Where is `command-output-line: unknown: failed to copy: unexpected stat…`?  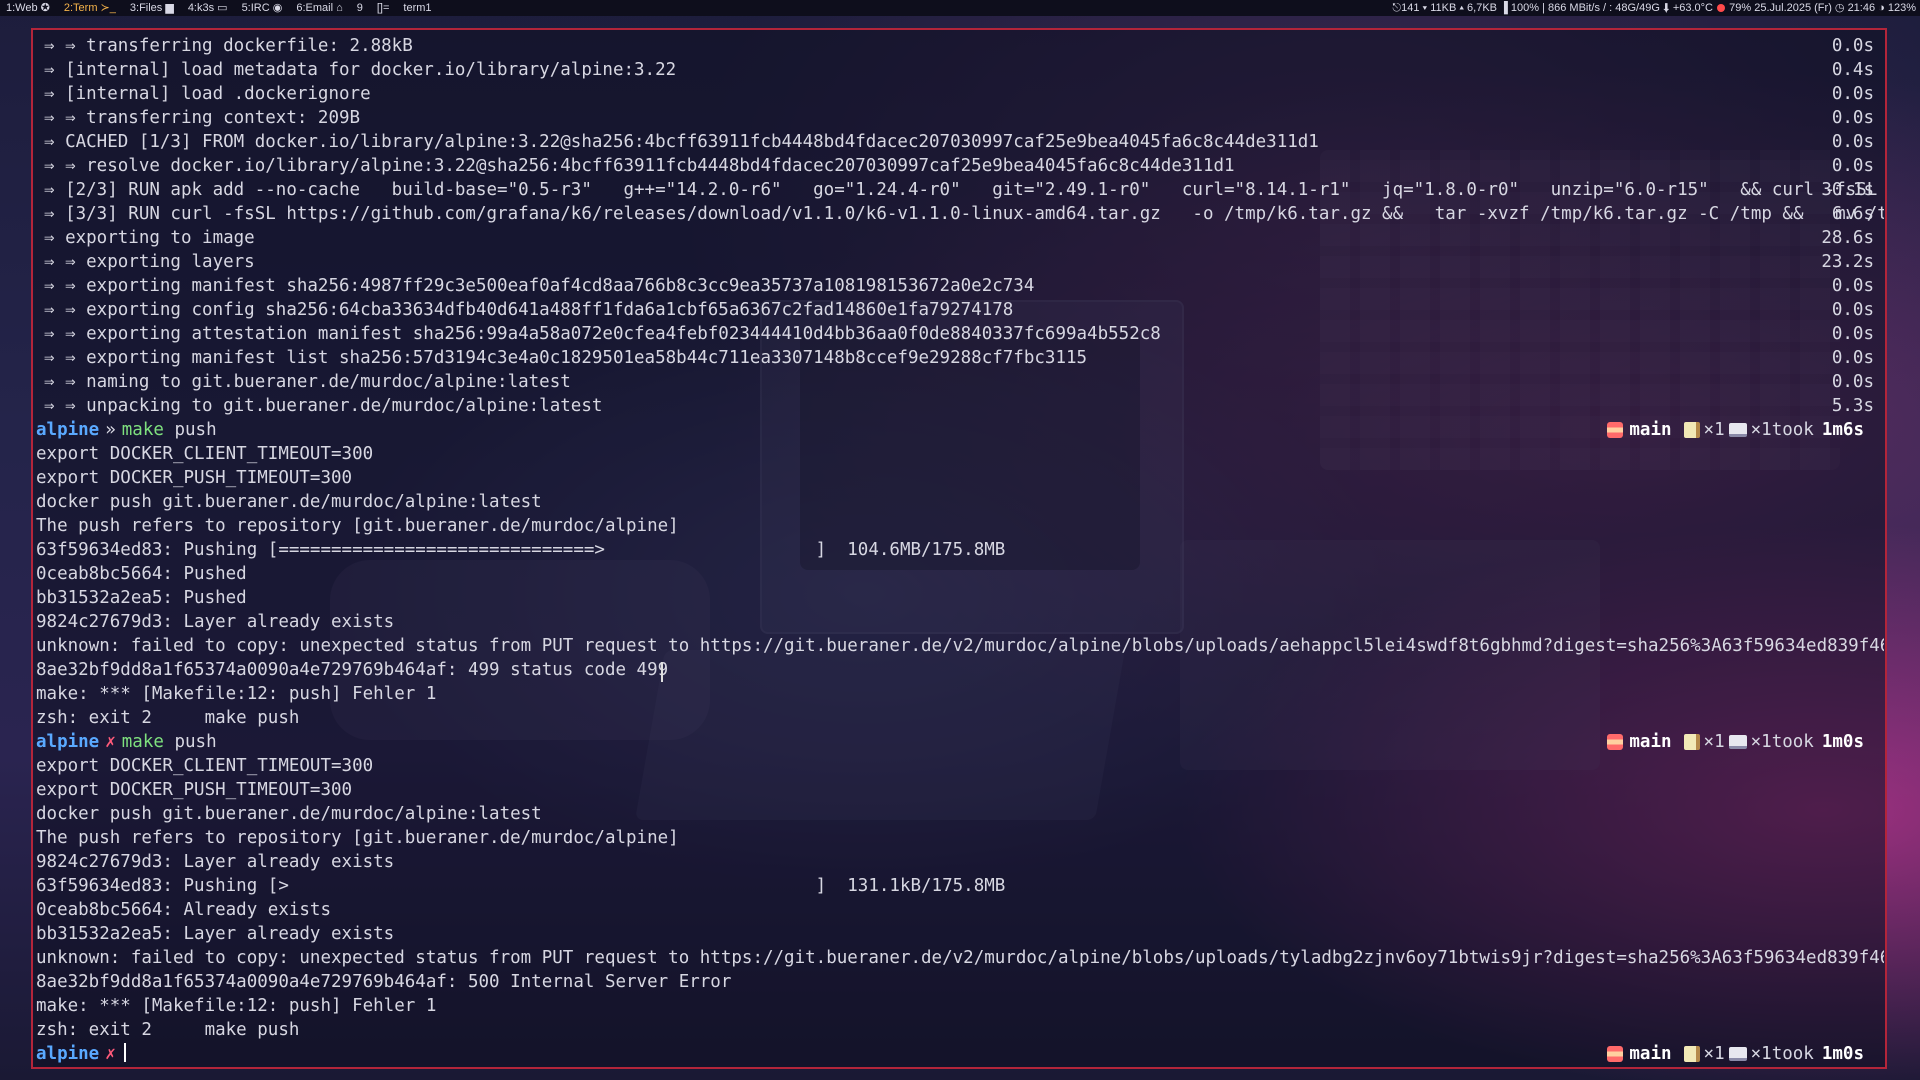 command-output-line: unknown: failed to copy: unexpected stat… is located at coordinates (960, 958).